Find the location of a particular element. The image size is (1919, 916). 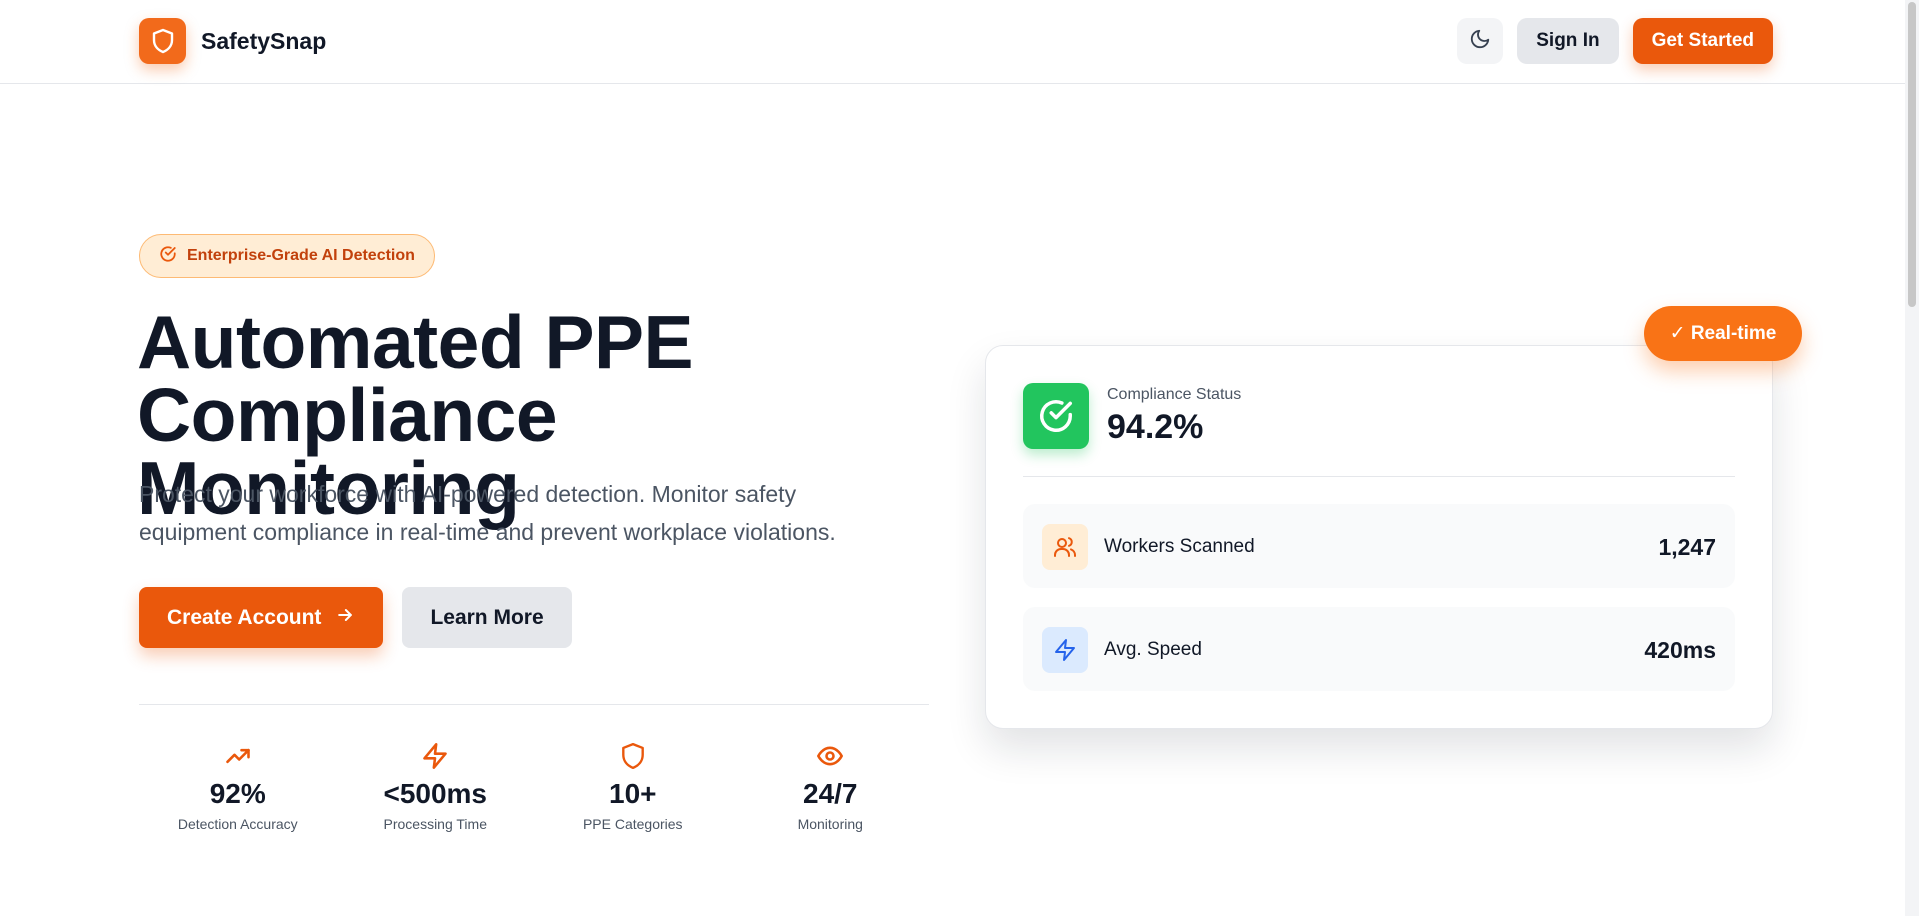

sign-in-button: Sign In is located at coordinates (1568, 41).